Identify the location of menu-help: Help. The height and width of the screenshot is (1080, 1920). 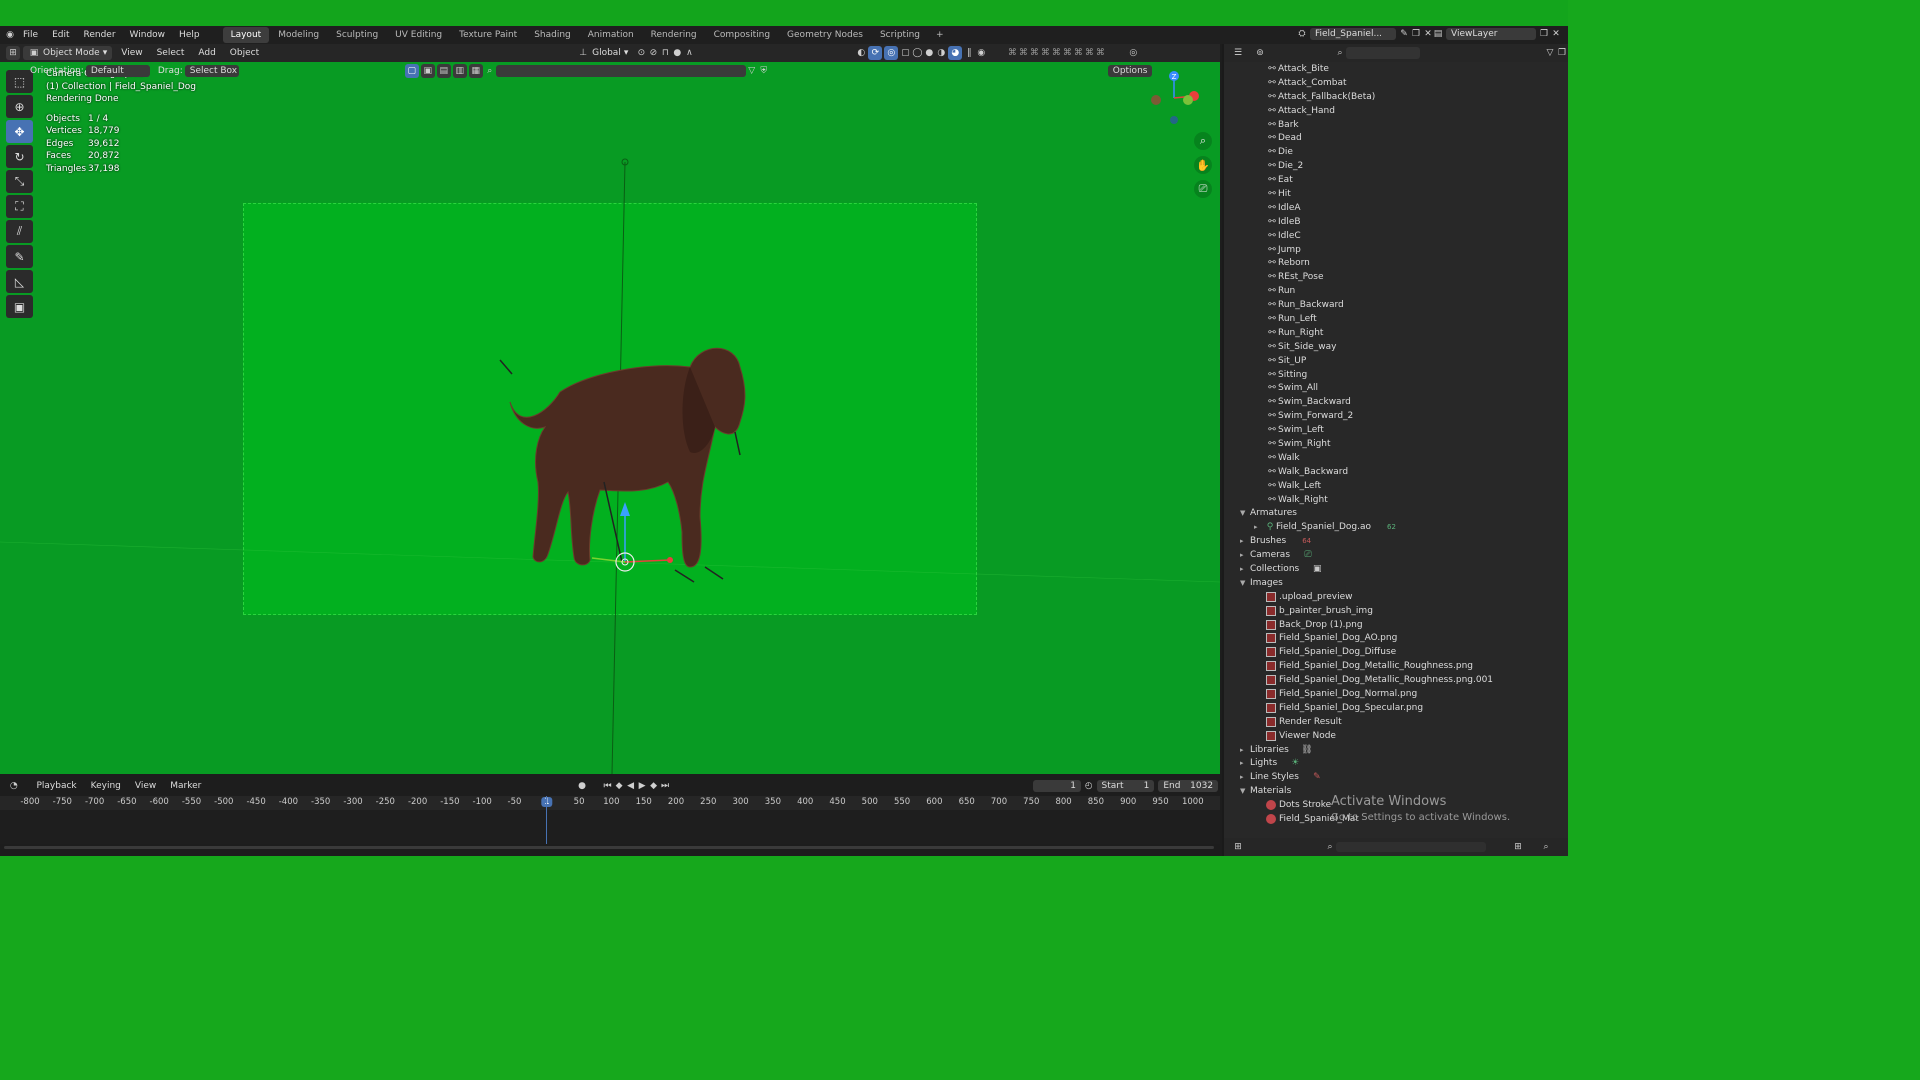
(189, 35).